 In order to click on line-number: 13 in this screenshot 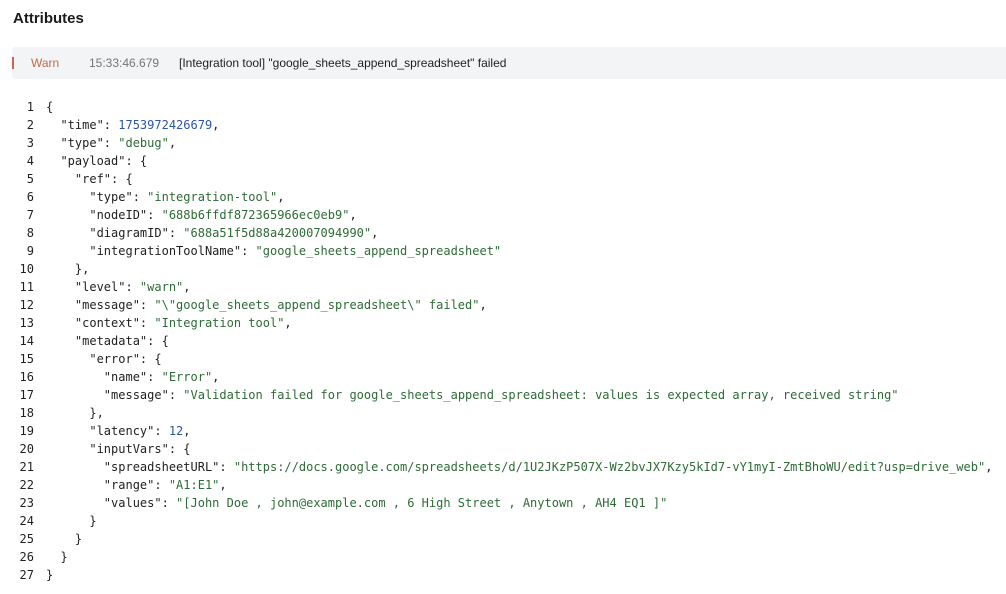, I will do `click(26, 323)`.